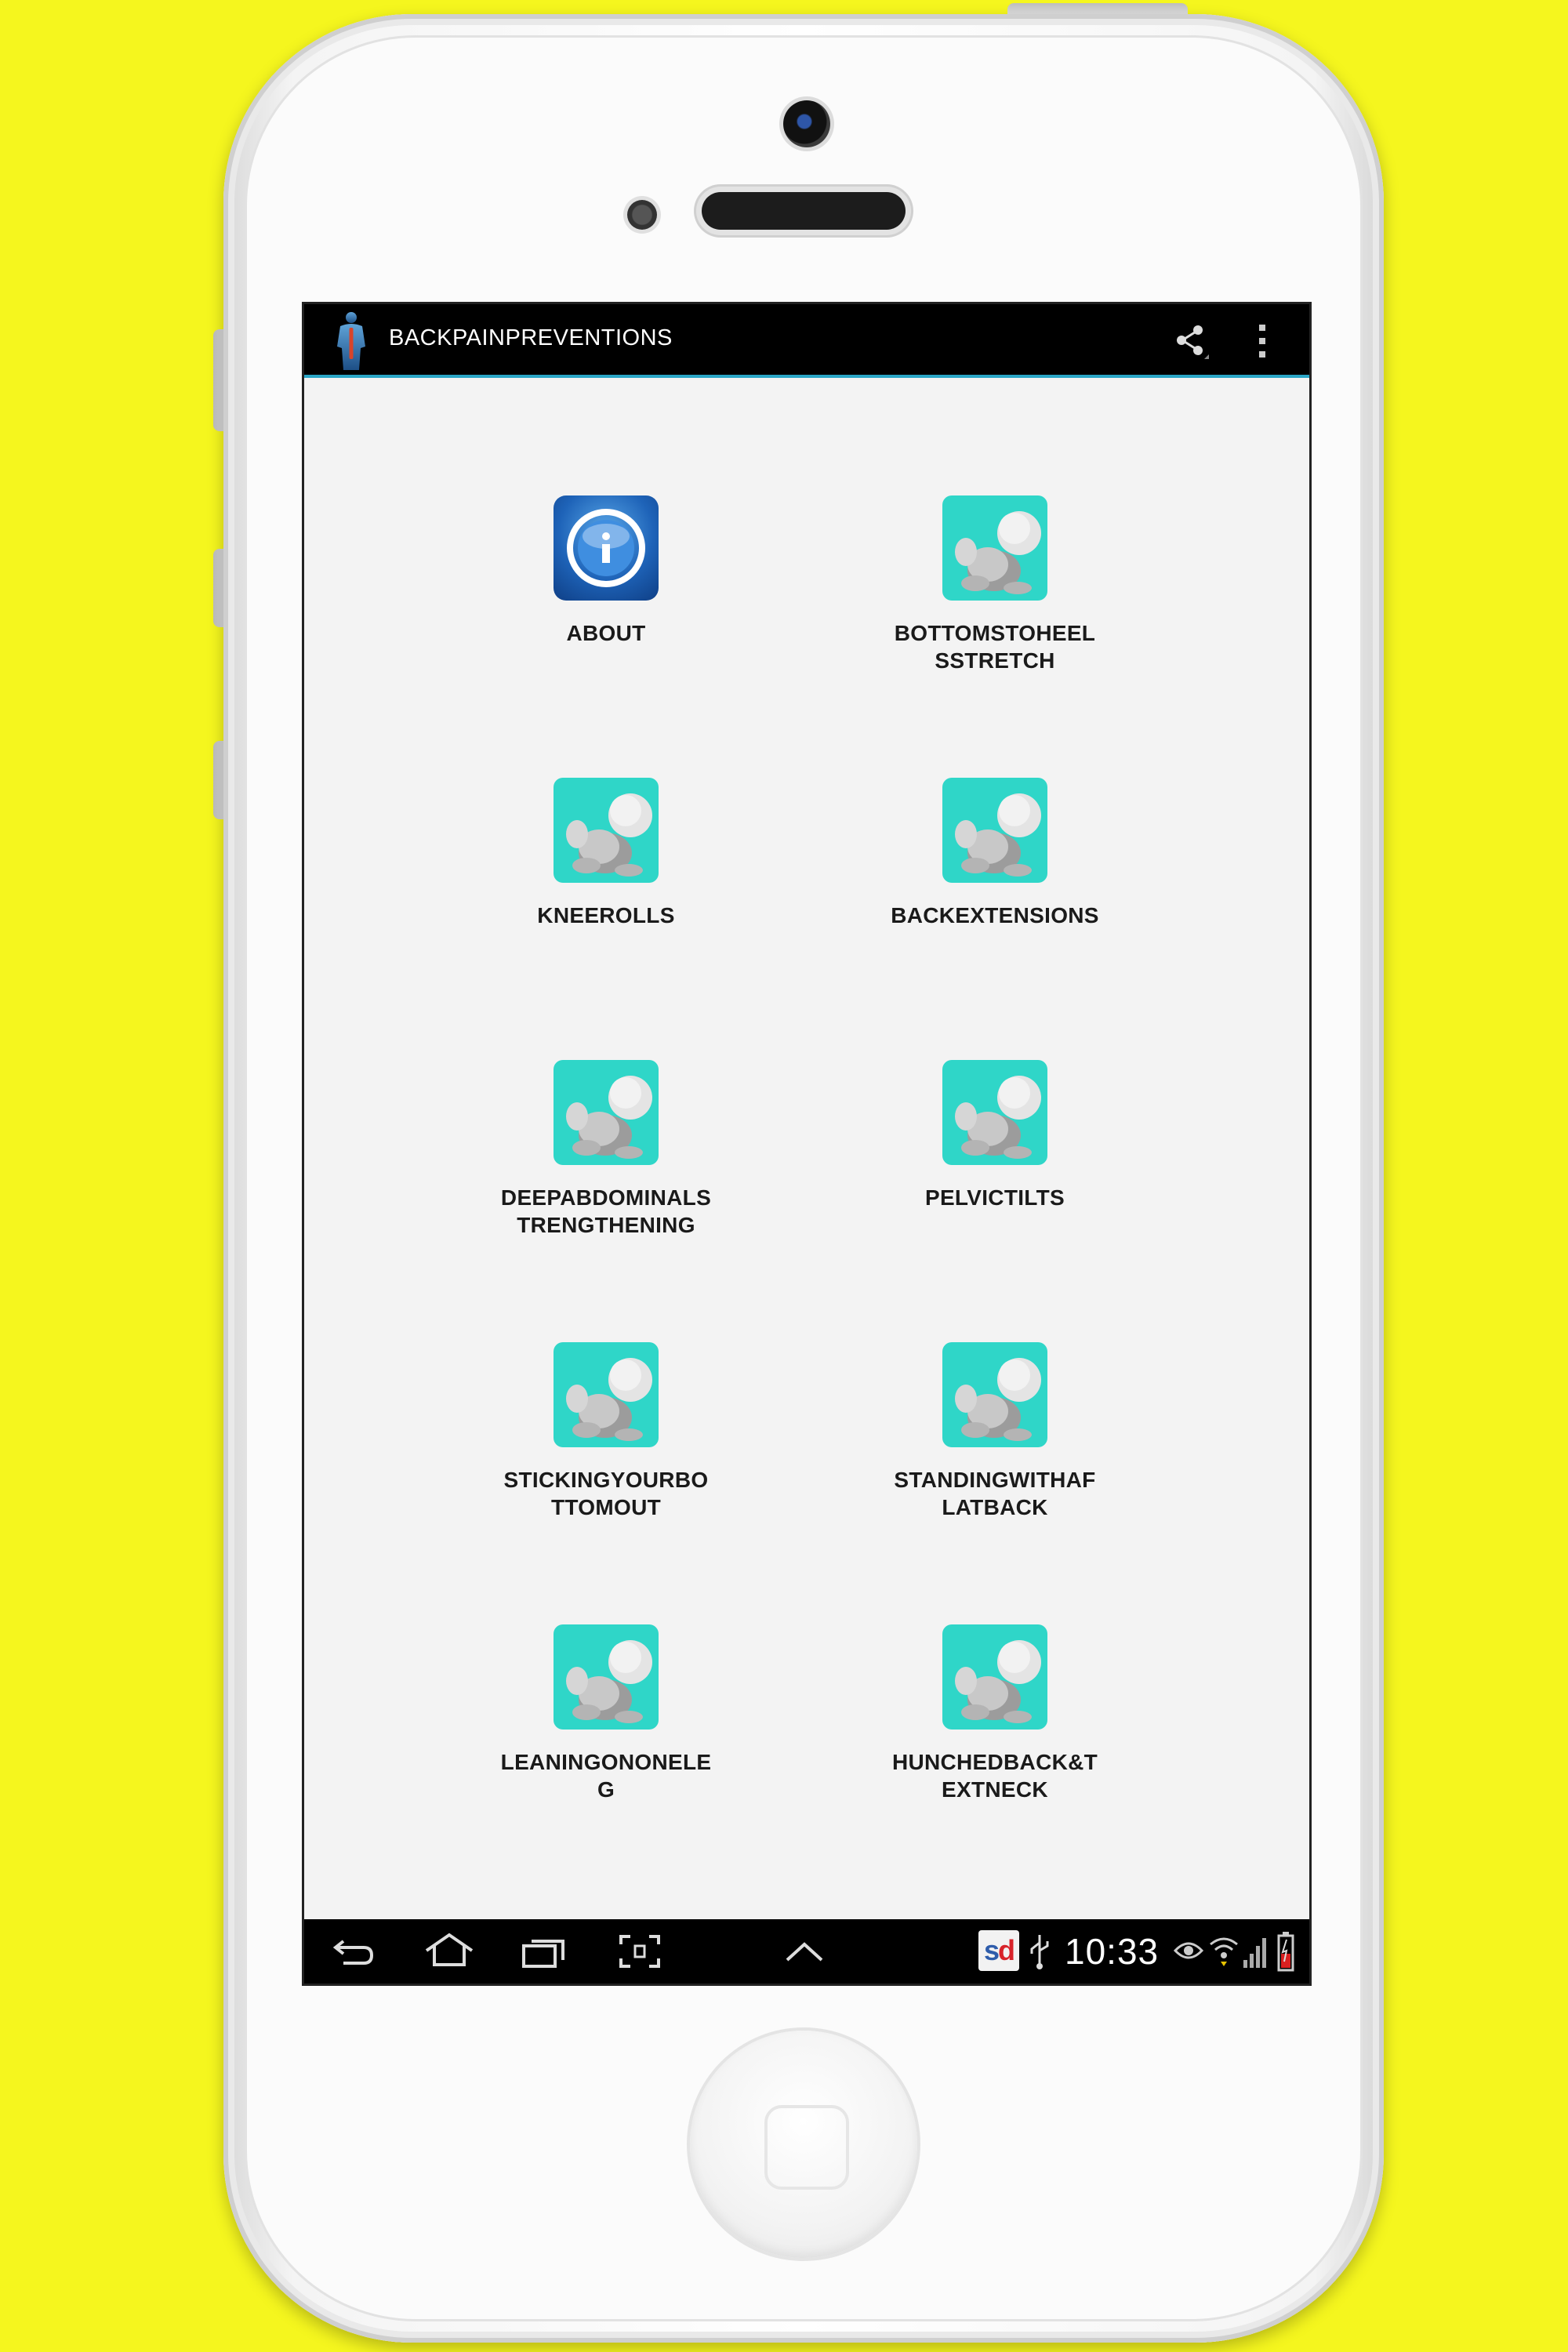 The width and height of the screenshot is (1568, 2352). I want to click on up-arrow-icon, so click(804, 1951).